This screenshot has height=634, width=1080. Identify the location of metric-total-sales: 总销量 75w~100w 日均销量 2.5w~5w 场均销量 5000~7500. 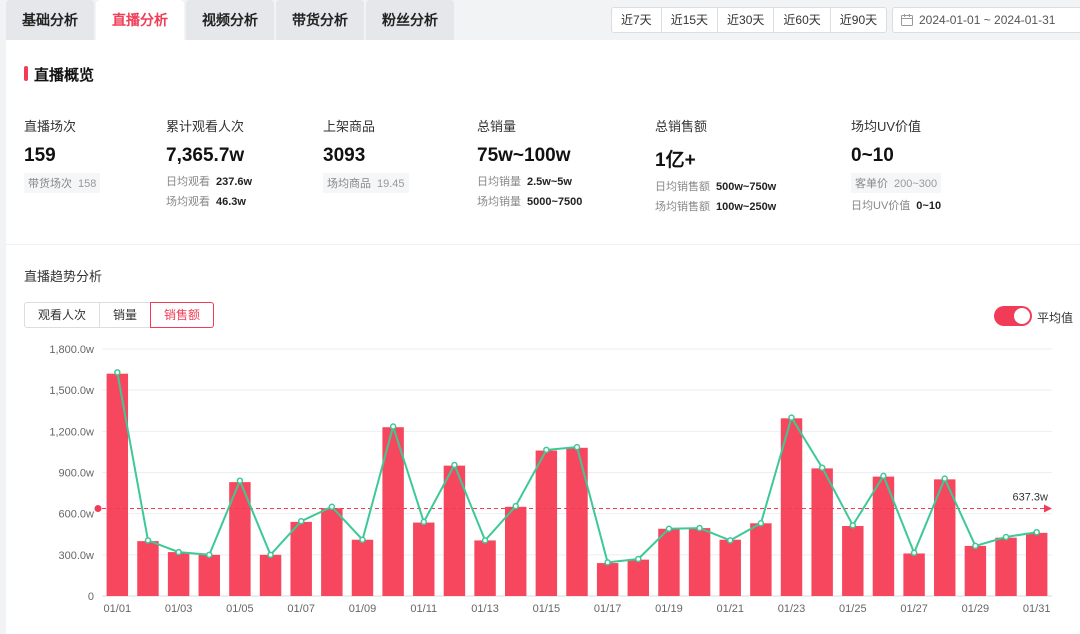
(529, 162).